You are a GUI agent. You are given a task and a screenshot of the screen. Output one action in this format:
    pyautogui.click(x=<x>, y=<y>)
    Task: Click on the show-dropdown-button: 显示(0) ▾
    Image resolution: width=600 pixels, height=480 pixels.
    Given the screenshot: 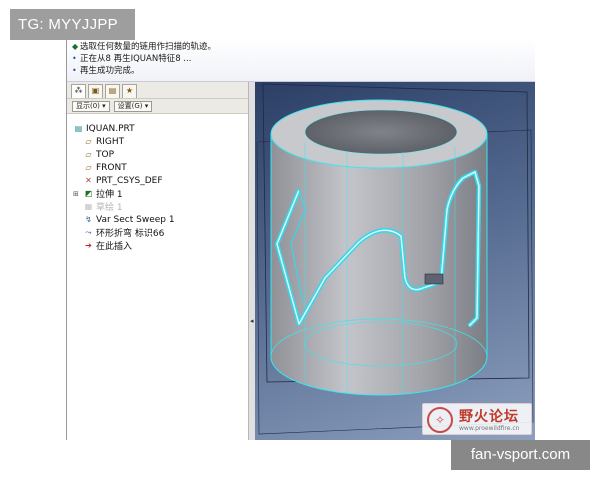 What is the action you would take?
    pyautogui.click(x=91, y=106)
    